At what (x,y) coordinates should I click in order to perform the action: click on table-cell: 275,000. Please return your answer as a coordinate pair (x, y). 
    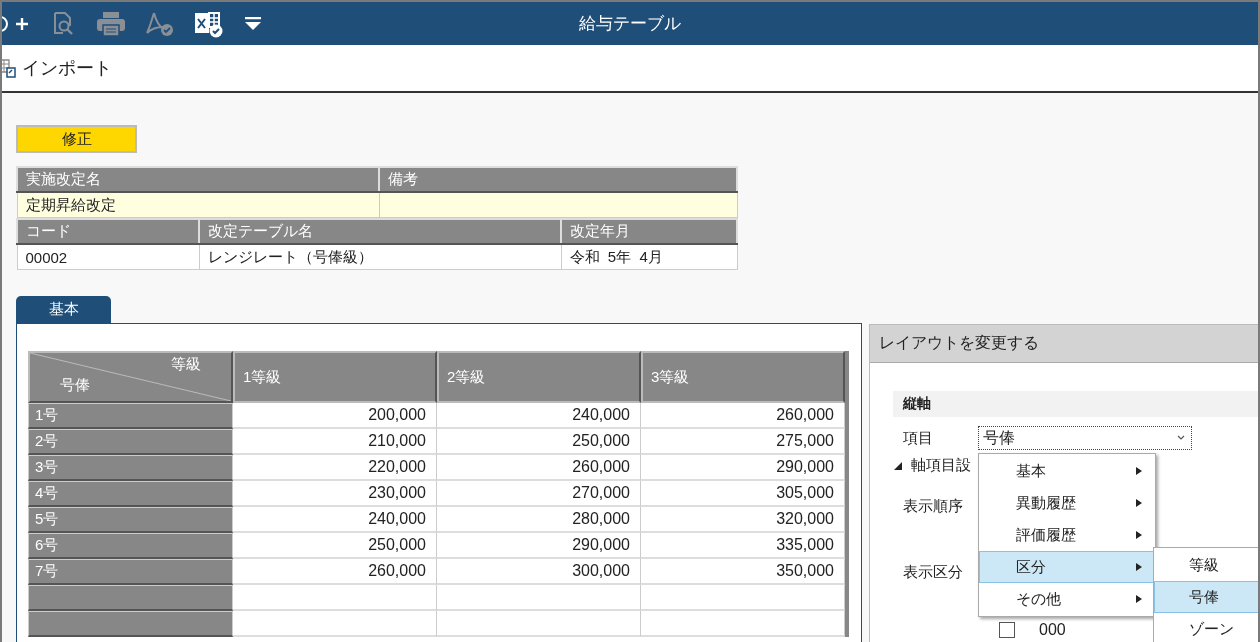
    Looking at the image, I should click on (743, 442).